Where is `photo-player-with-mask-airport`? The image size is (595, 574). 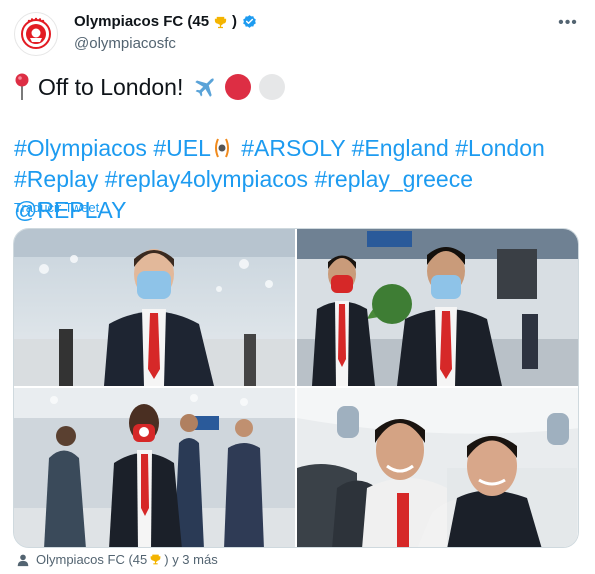
photo-player-with-mask-airport is located at coordinates (154, 307).